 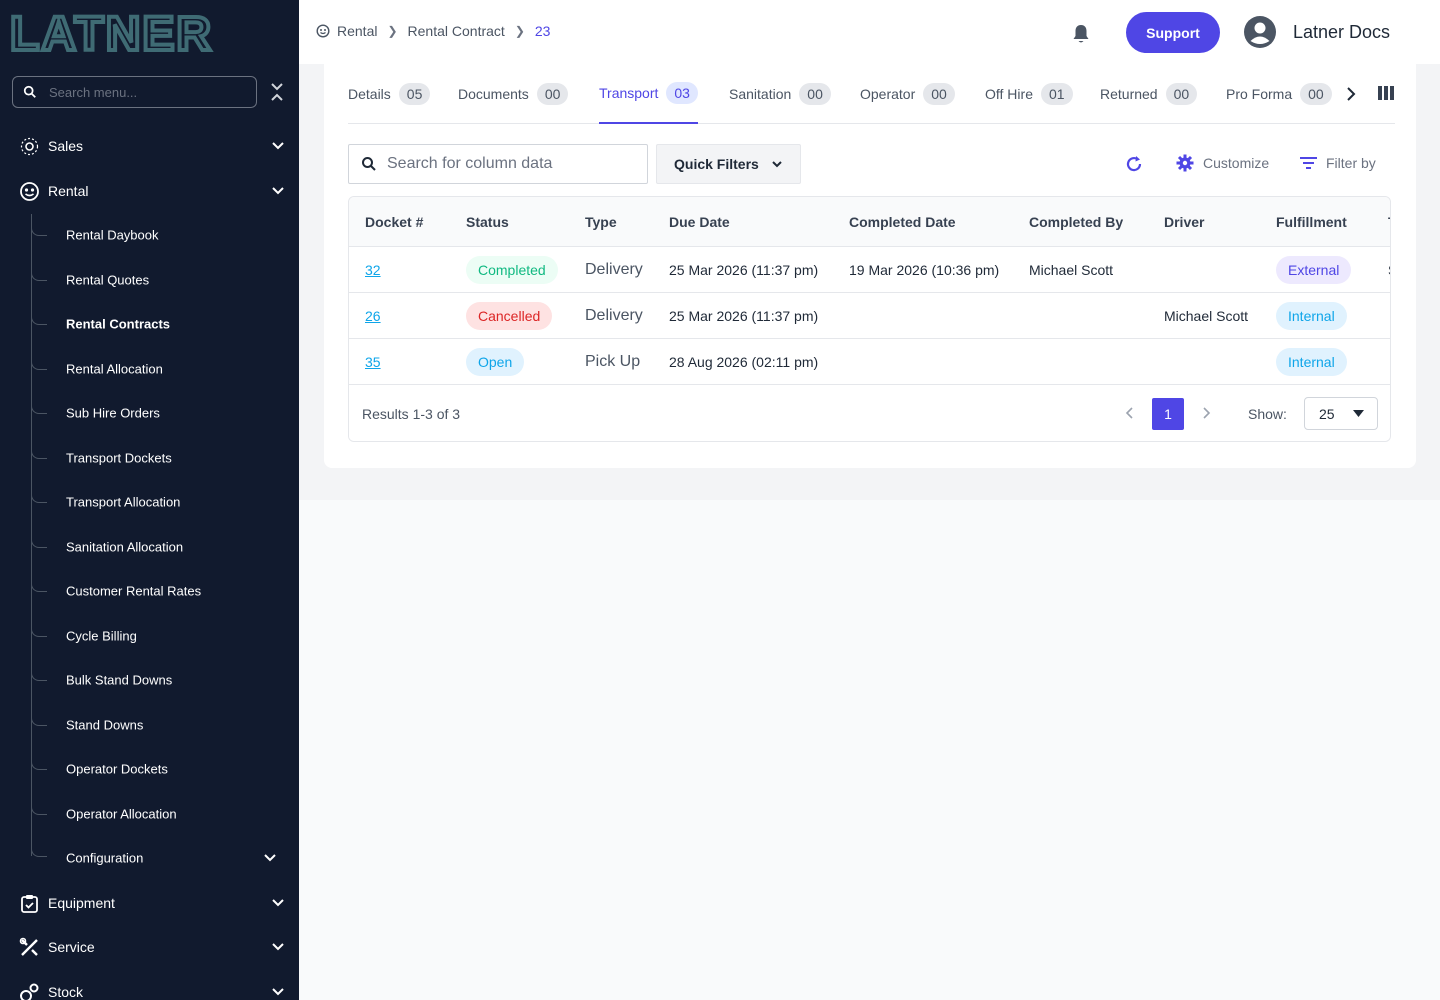 I want to click on sidebar-item-equipment: Equipment, so click(x=149, y=903).